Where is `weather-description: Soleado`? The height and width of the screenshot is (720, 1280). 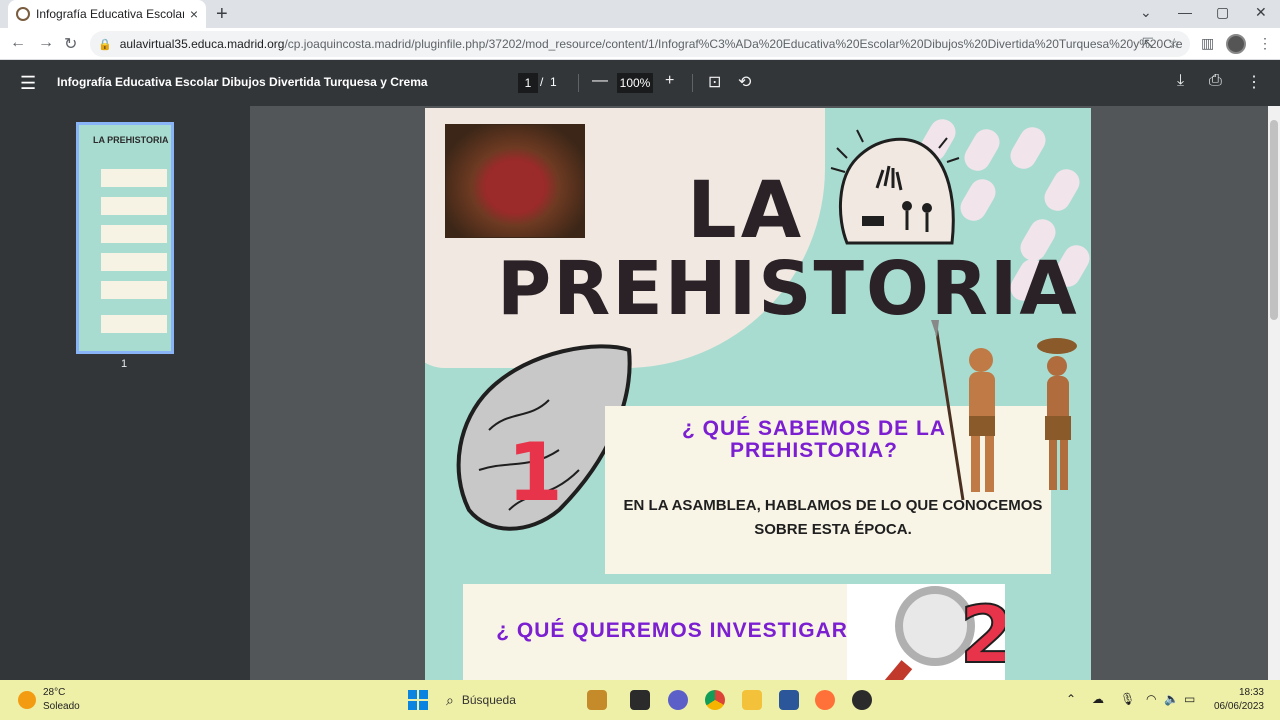 weather-description: Soleado is located at coordinates (61, 706).